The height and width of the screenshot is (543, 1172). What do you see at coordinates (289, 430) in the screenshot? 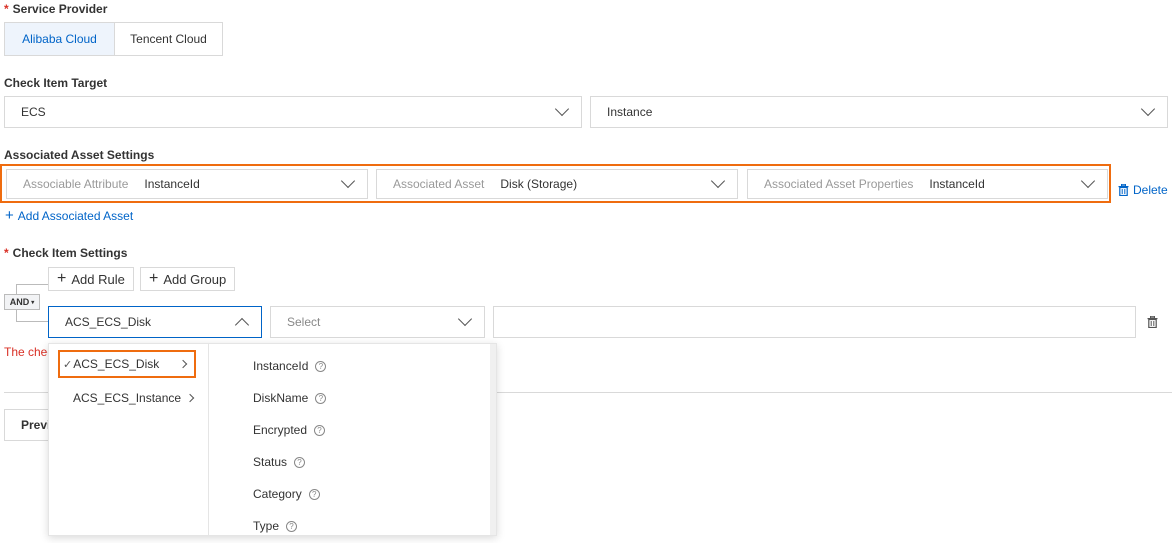
I see `cascader-option-encrypted: Encrypted?` at bounding box center [289, 430].